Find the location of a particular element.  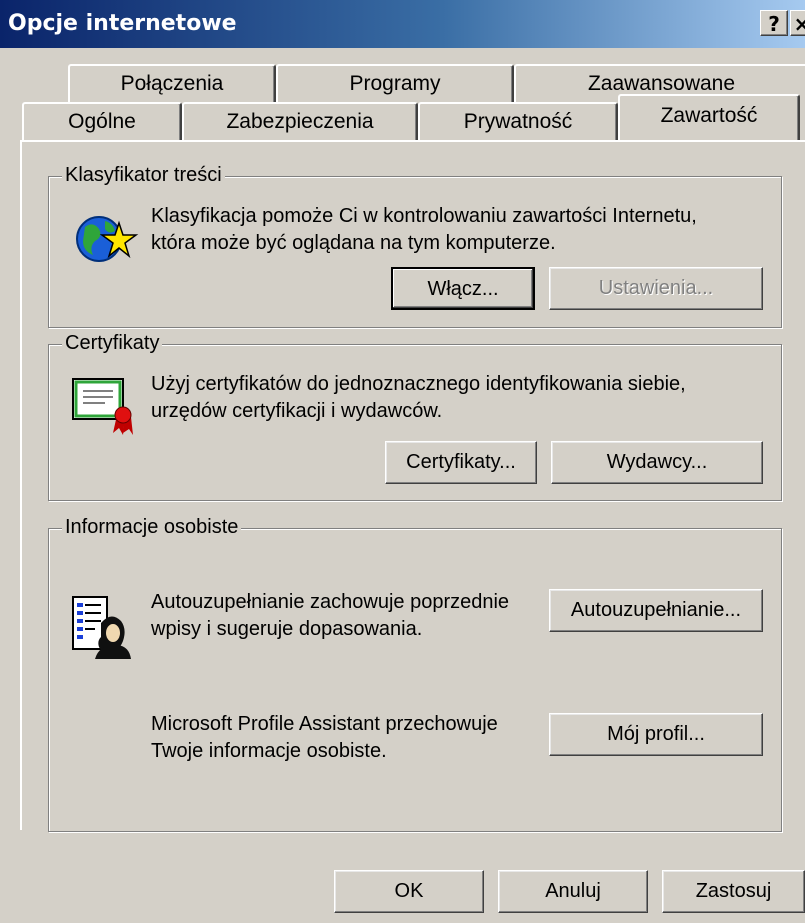

profile-desc-2: Twoje informacje osobiste. is located at coordinates (269, 751).